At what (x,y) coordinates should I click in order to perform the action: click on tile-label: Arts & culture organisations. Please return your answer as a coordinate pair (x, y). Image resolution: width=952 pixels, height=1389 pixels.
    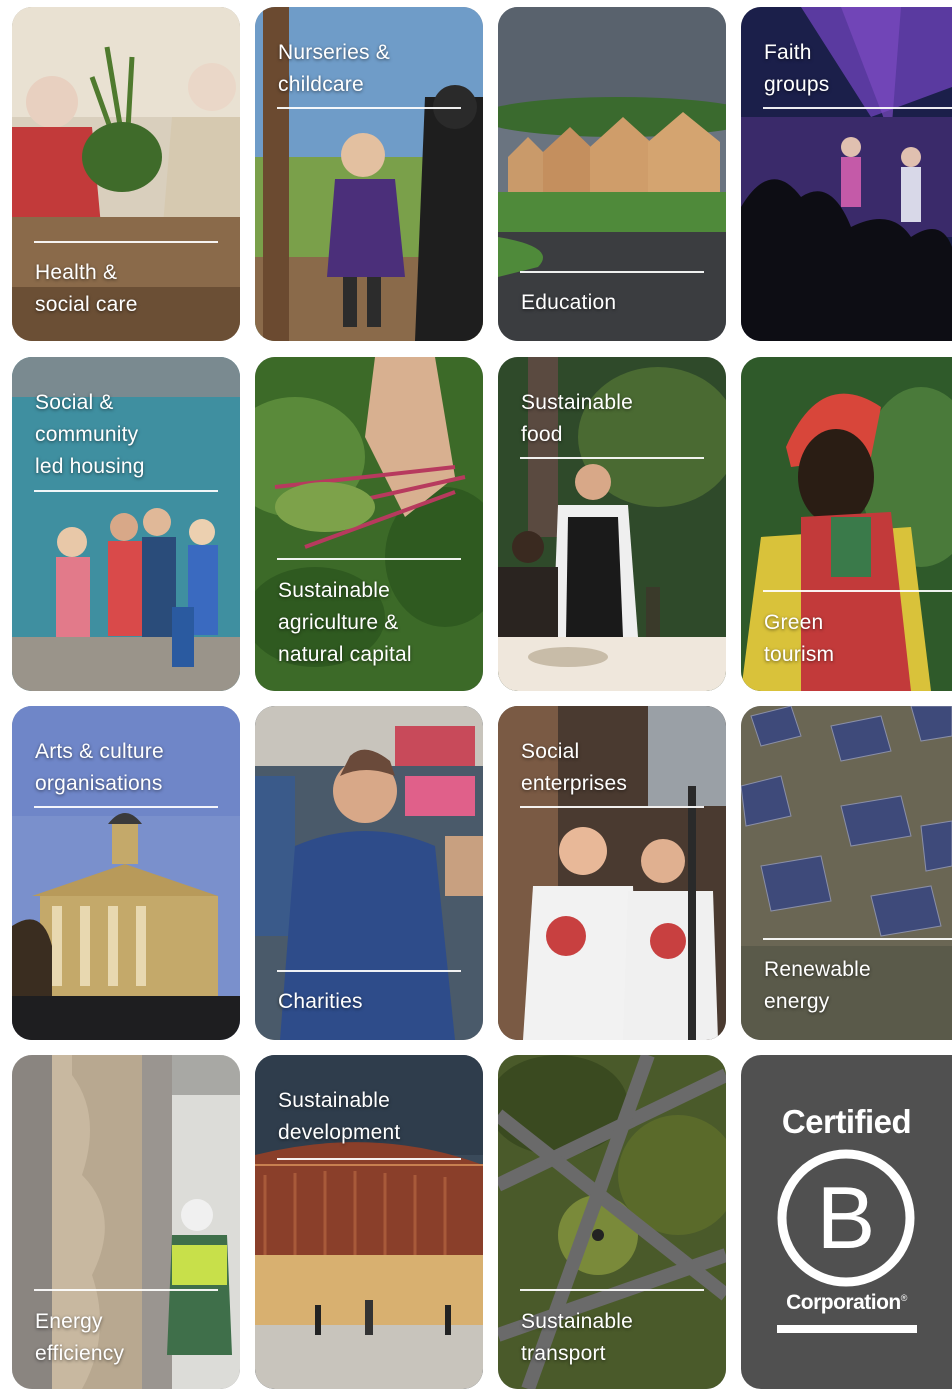
    Looking at the image, I should click on (99, 767).